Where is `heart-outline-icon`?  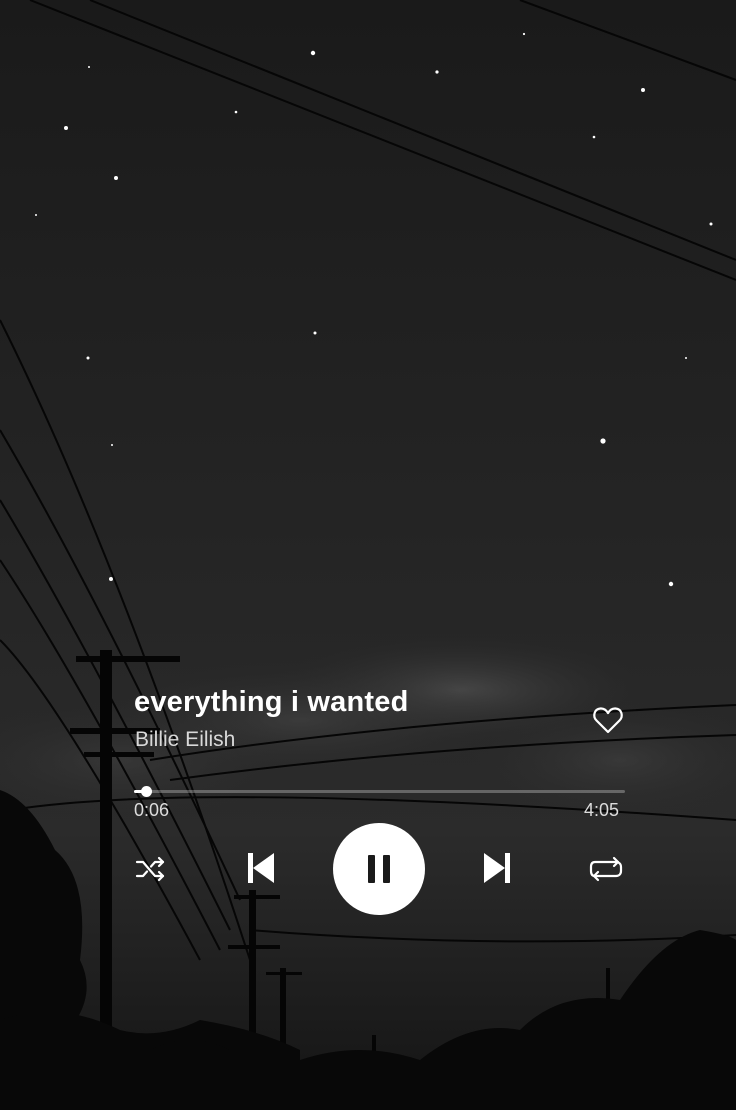
heart-outline-icon is located at coordinates (608, 720).